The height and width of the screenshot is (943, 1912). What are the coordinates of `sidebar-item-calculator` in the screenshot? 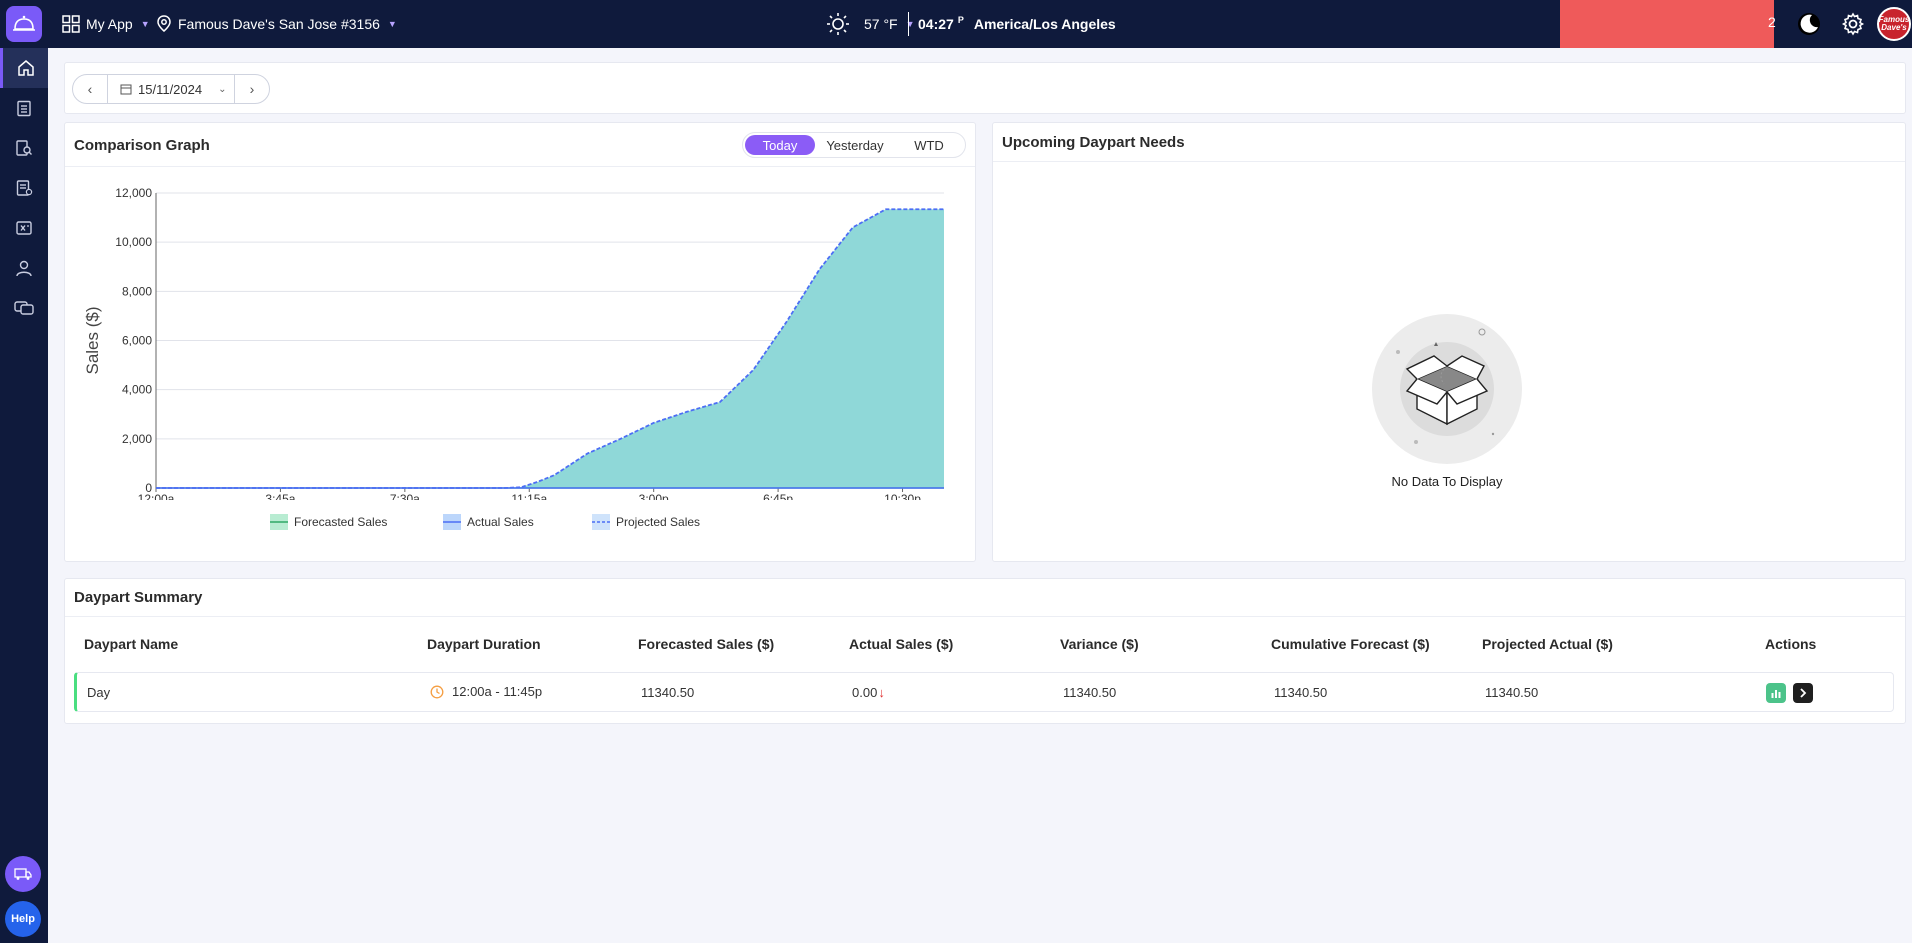 It's located at (24, 228).